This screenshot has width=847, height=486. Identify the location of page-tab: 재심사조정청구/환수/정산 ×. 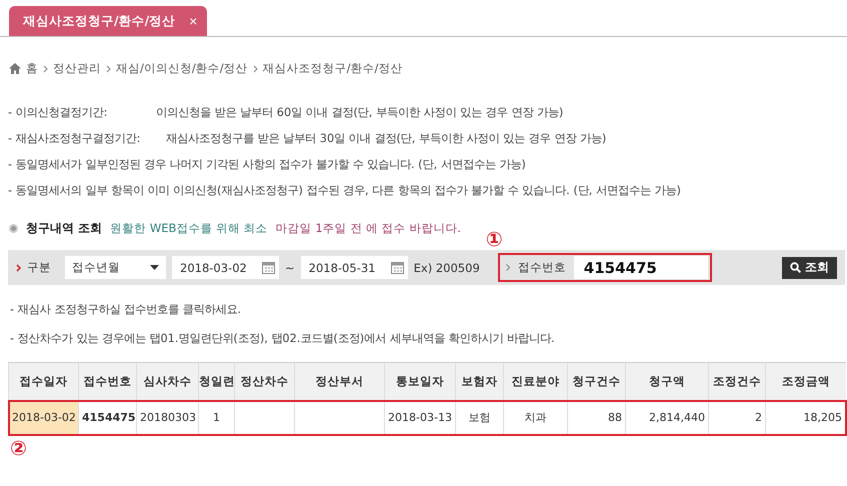
(108, 21).